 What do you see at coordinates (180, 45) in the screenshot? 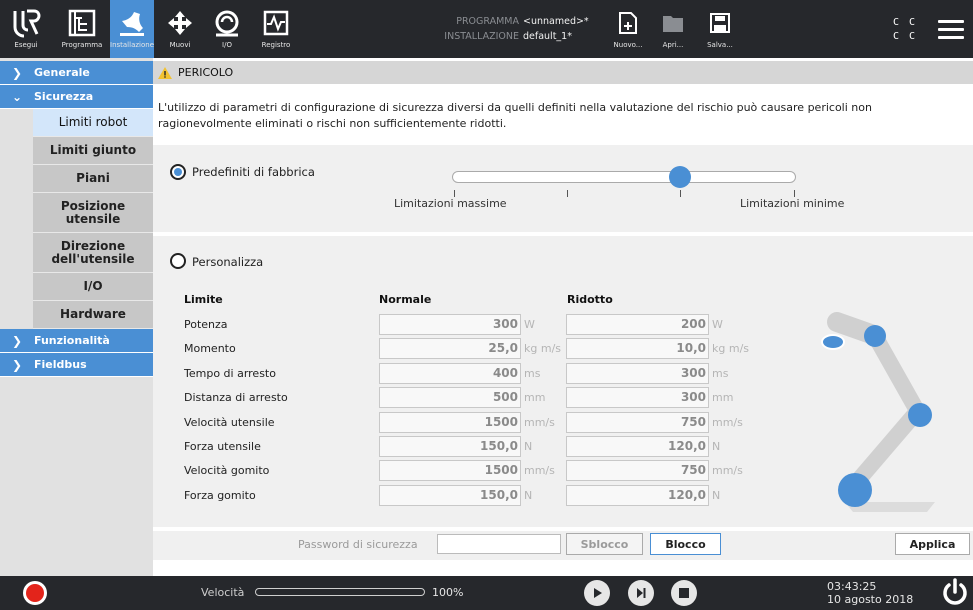
I see `nav-move-label: Muovi` at bounding box center [180, 45].